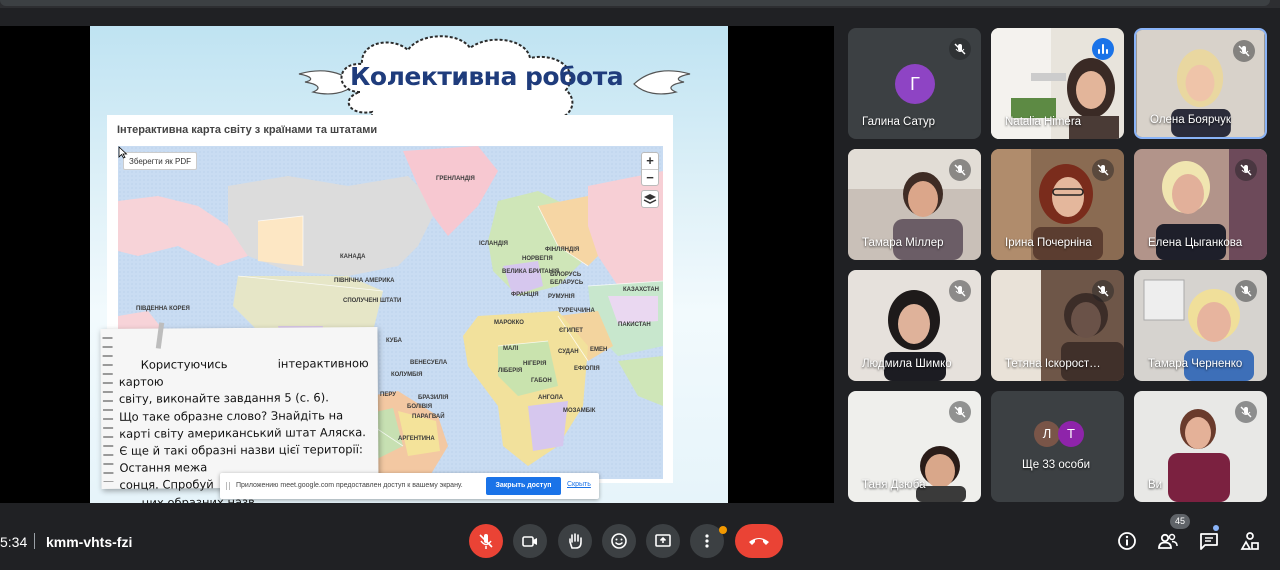 This screenshot has height=570, width=1280. What do you see at coordinates (568, 352) in the screenshot?
I see `map-label: СУДАН` at bounding box center [568, 352].